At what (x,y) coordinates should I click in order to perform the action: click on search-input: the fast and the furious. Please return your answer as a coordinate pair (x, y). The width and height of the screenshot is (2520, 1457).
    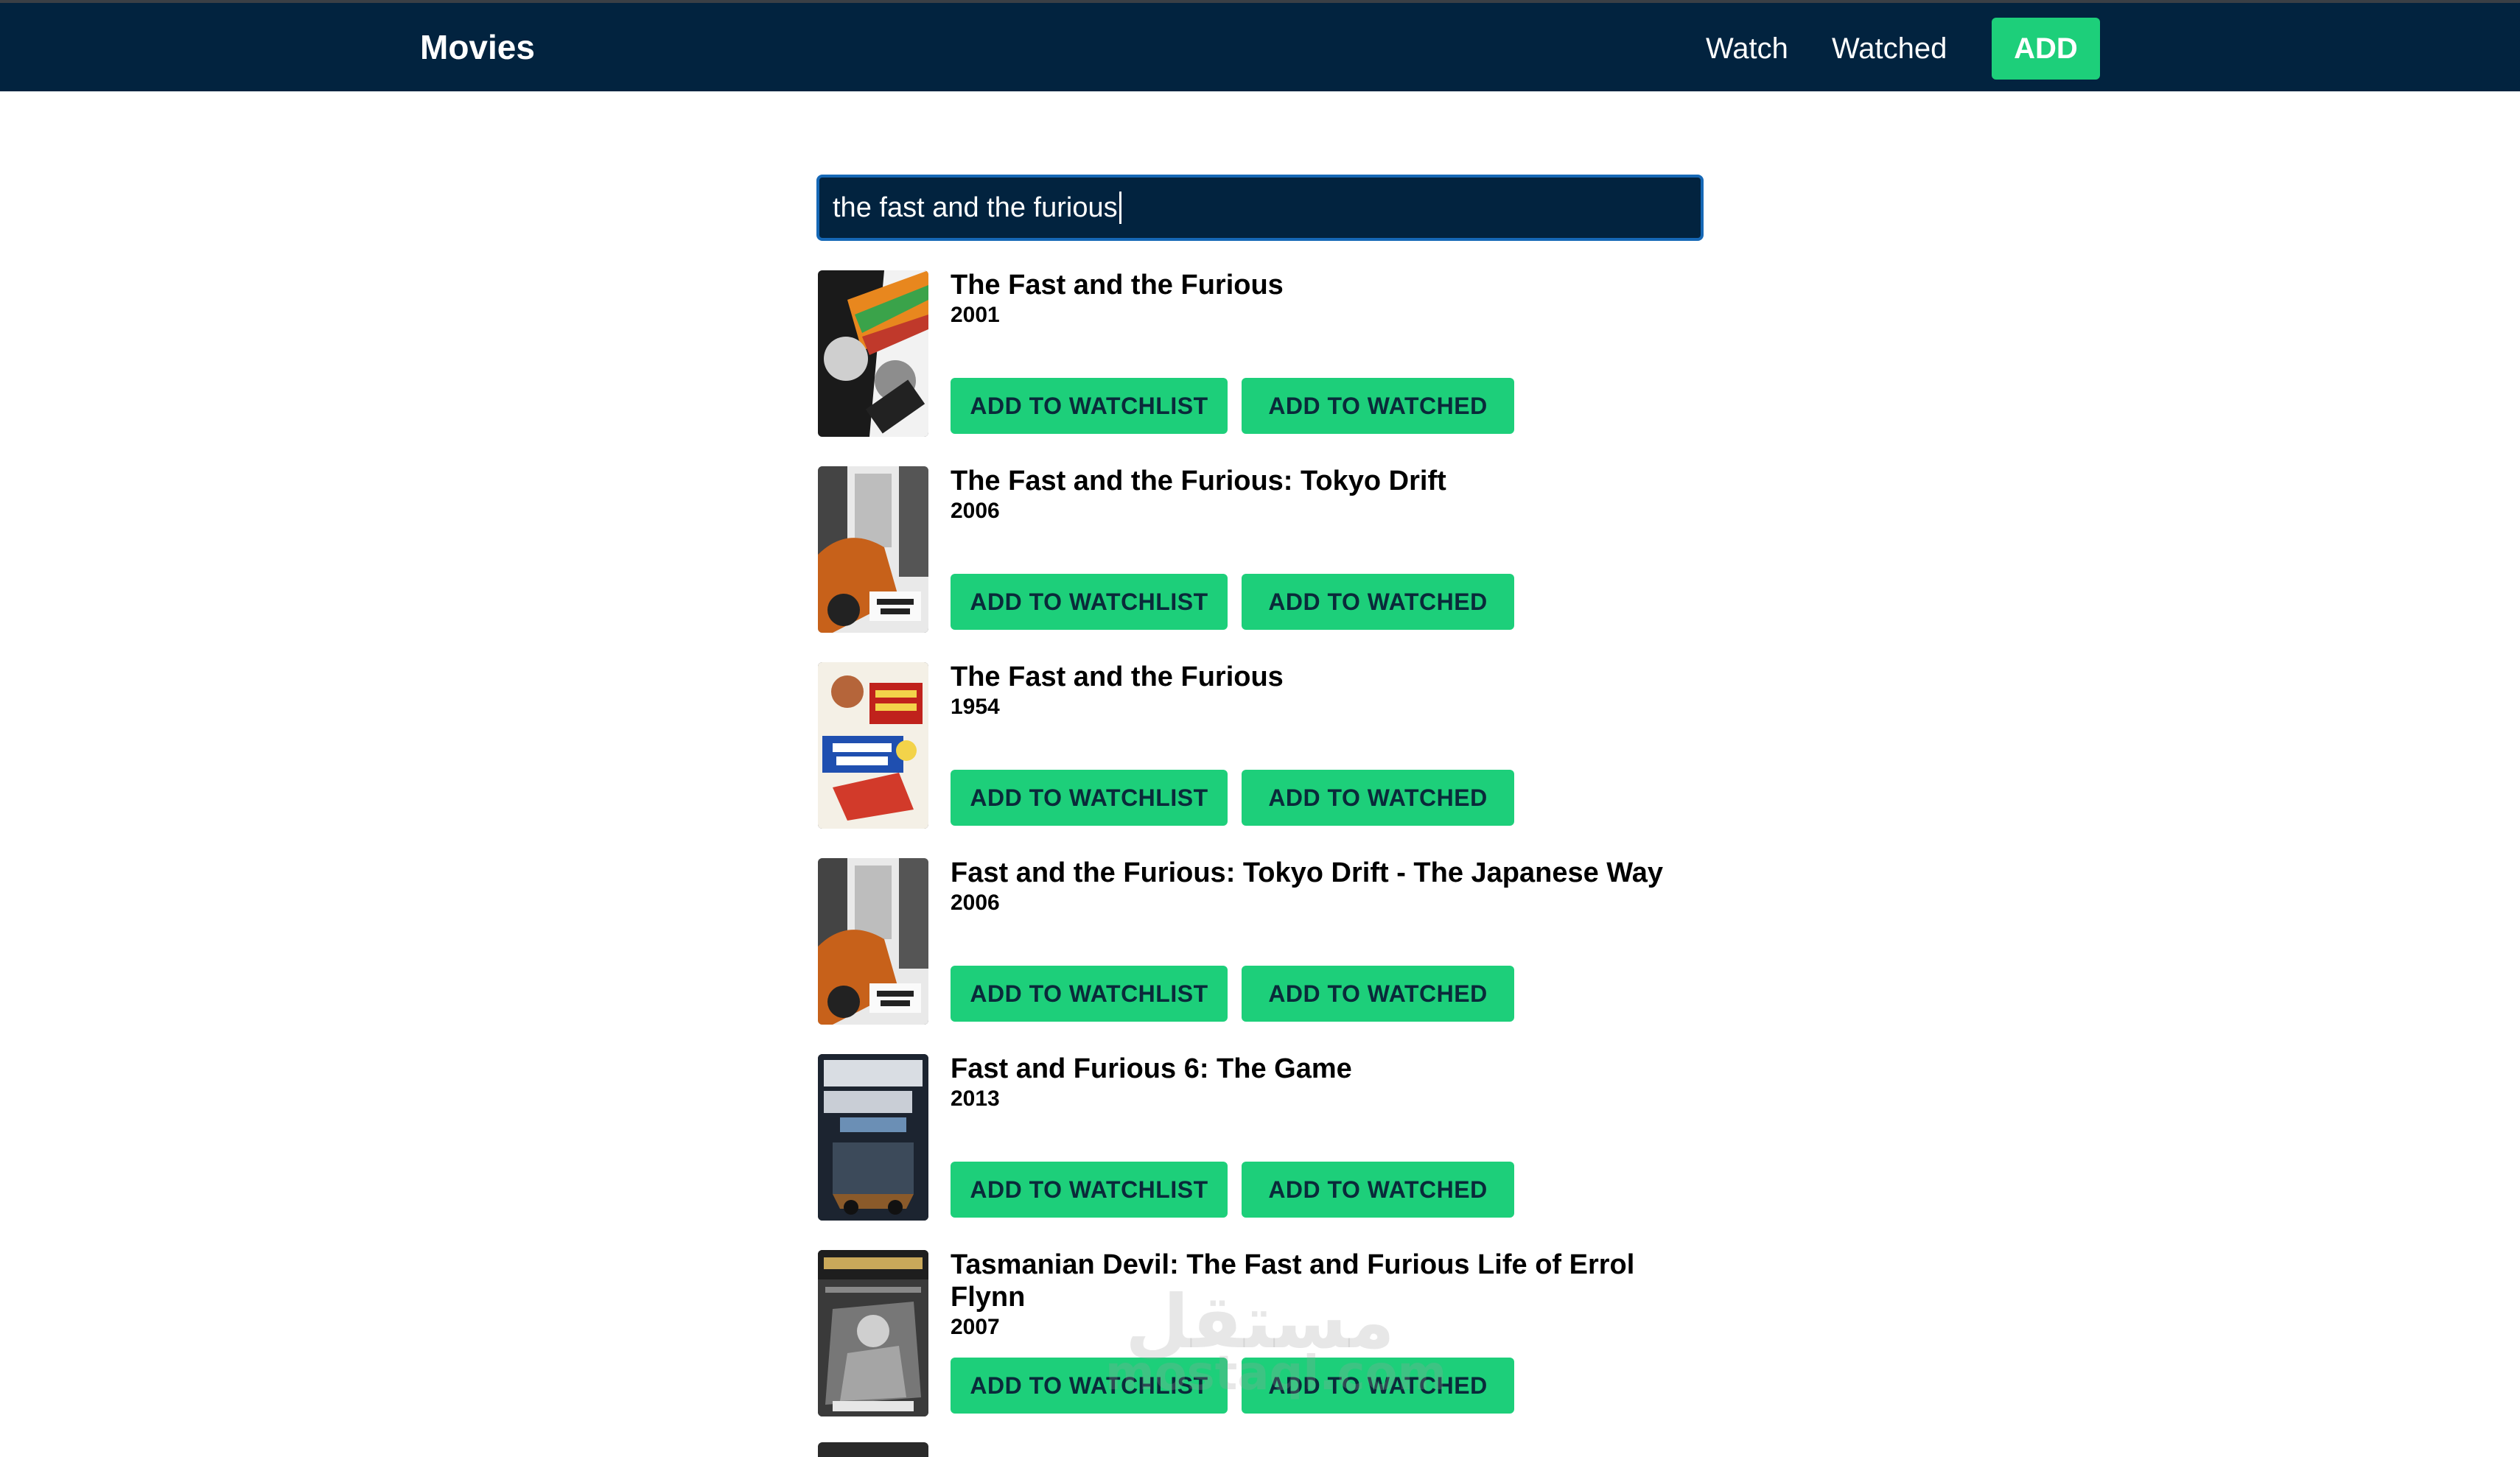
    Looking at the image, I should click on (1260, 208).